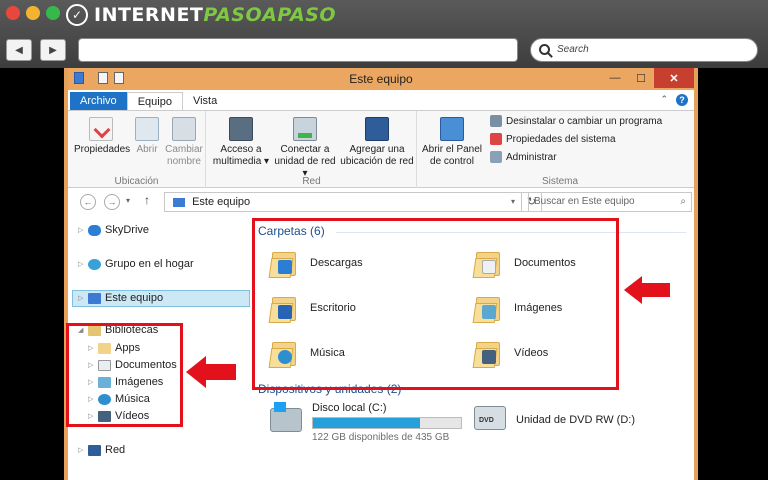 The width and height of the screenshot is (768, 480). I want to click on hard-drive-icon, so click(286, 417).